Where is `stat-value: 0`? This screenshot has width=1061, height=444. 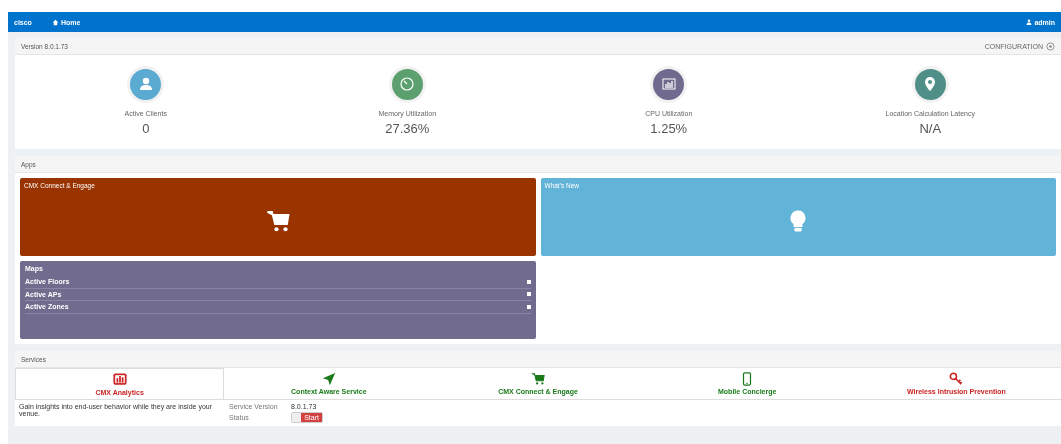 stat-value: 0 is located at coordinates (146, 128).